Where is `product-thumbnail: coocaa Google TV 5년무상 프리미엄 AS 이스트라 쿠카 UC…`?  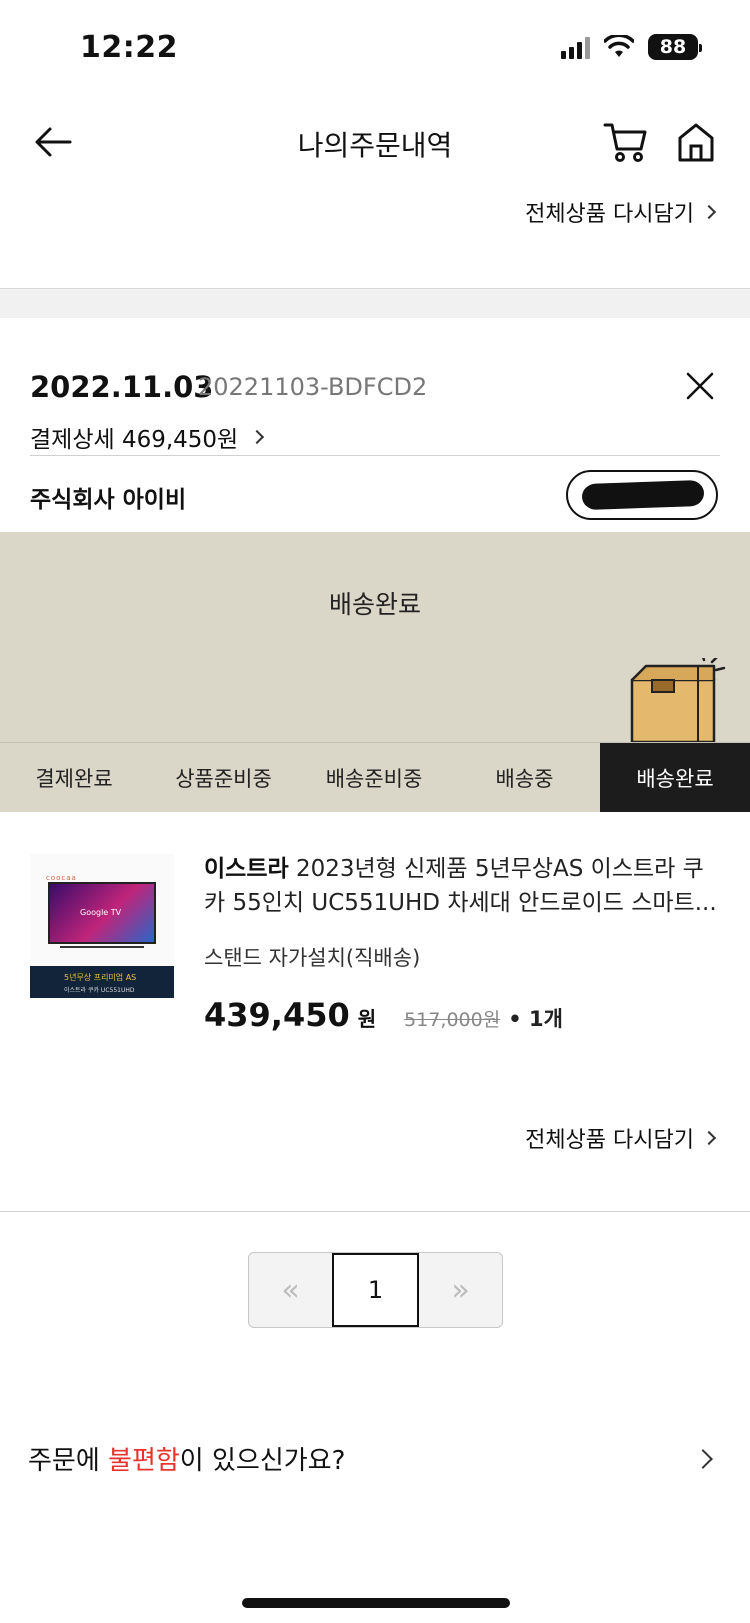 product-thumbnail: coocaa Google TV 5년무상 프리미엄 AS 이스트라 쿠카 UC… is located at coordinates (102, 926).